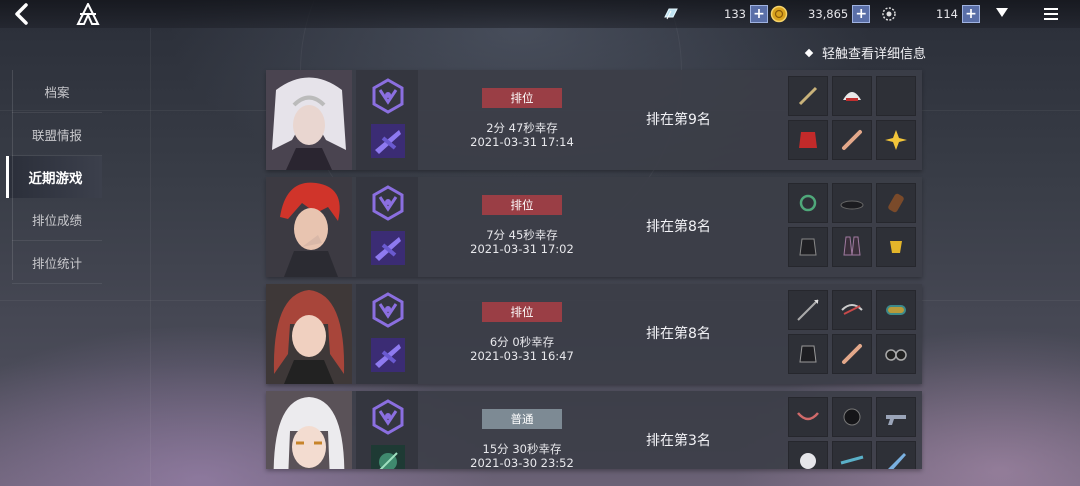 This screenshot has width=1080, height=486. I want to click on helmet-icon, so click(852, 96).